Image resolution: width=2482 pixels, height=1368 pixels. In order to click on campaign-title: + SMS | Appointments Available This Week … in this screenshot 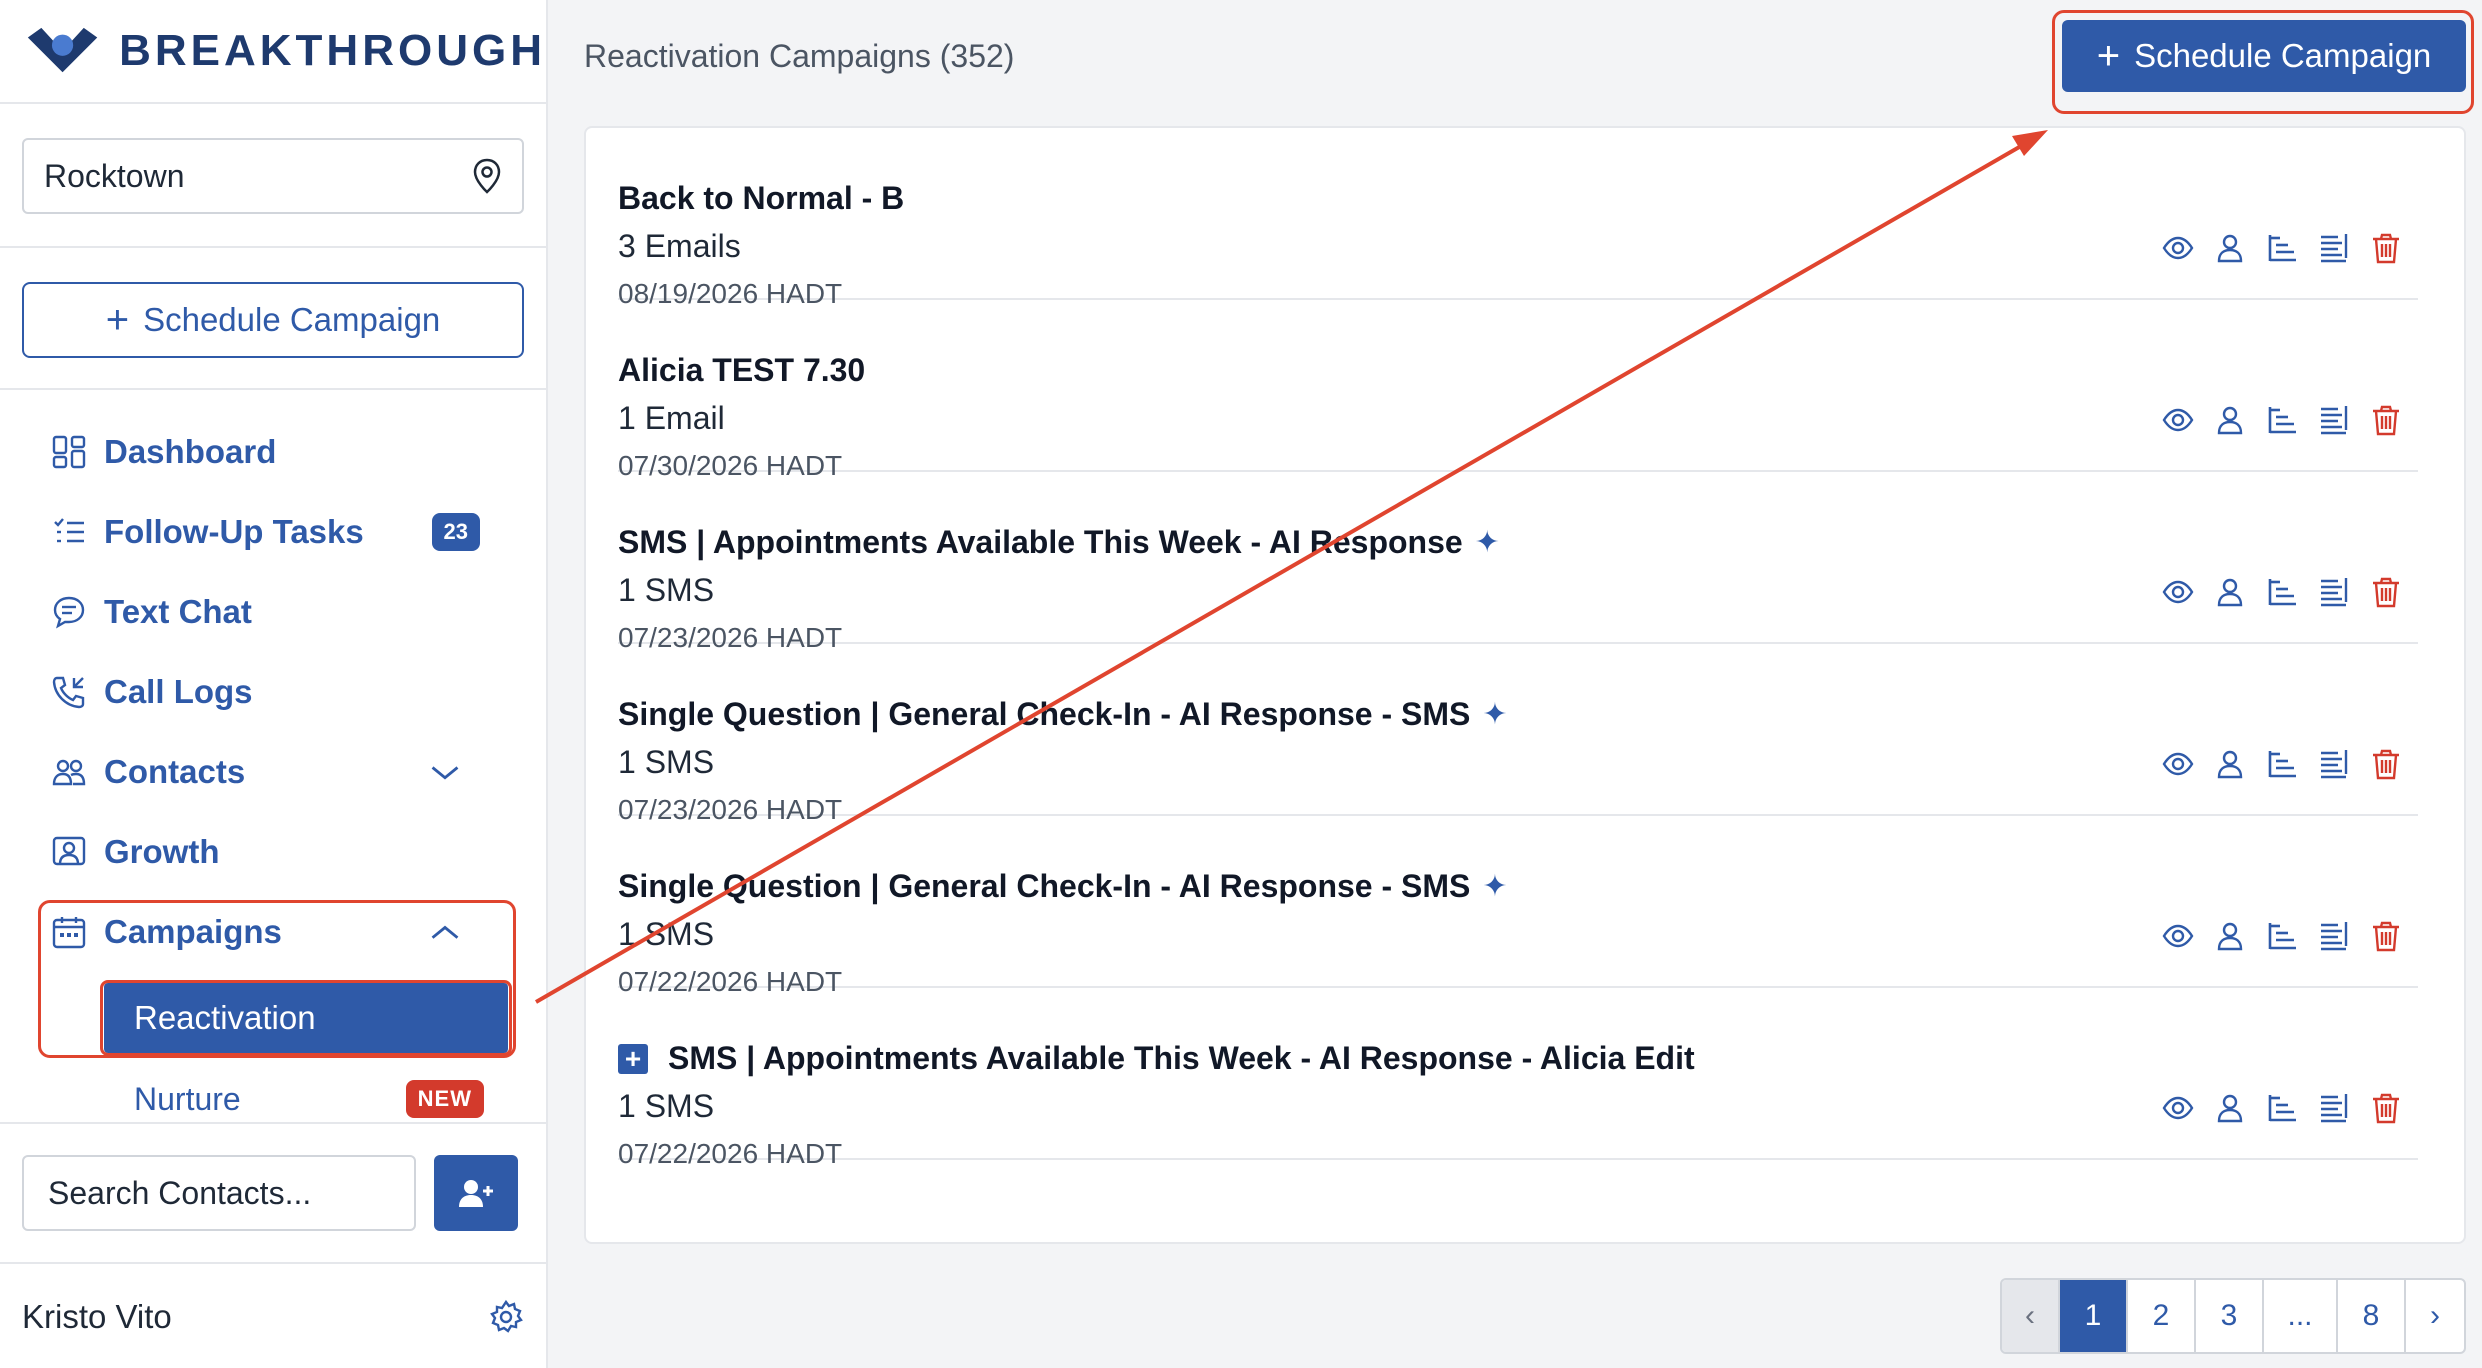, I will do `click(1156, 1058)`.